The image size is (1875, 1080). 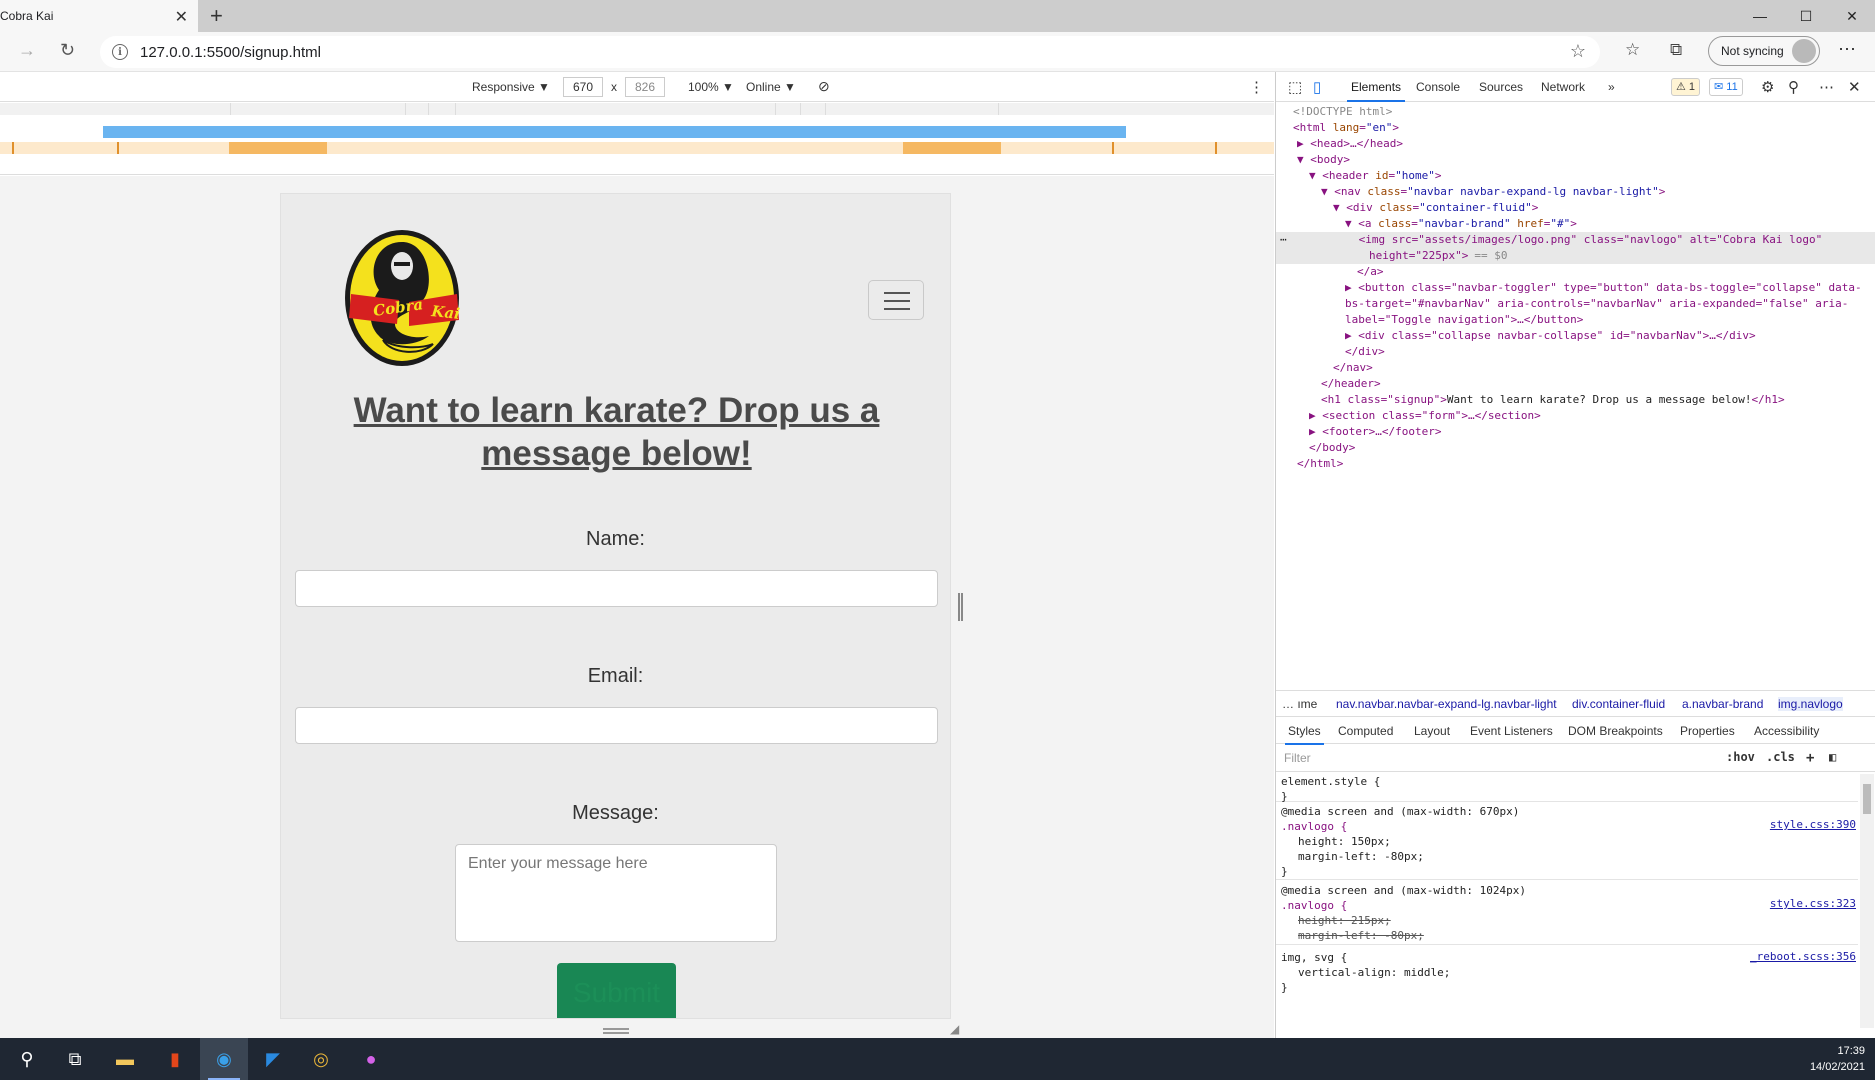 What do you see at coordinates (175, 1059) in the screenshot?
I see `office-icon: ▮` at bounding box center [175, 1059].